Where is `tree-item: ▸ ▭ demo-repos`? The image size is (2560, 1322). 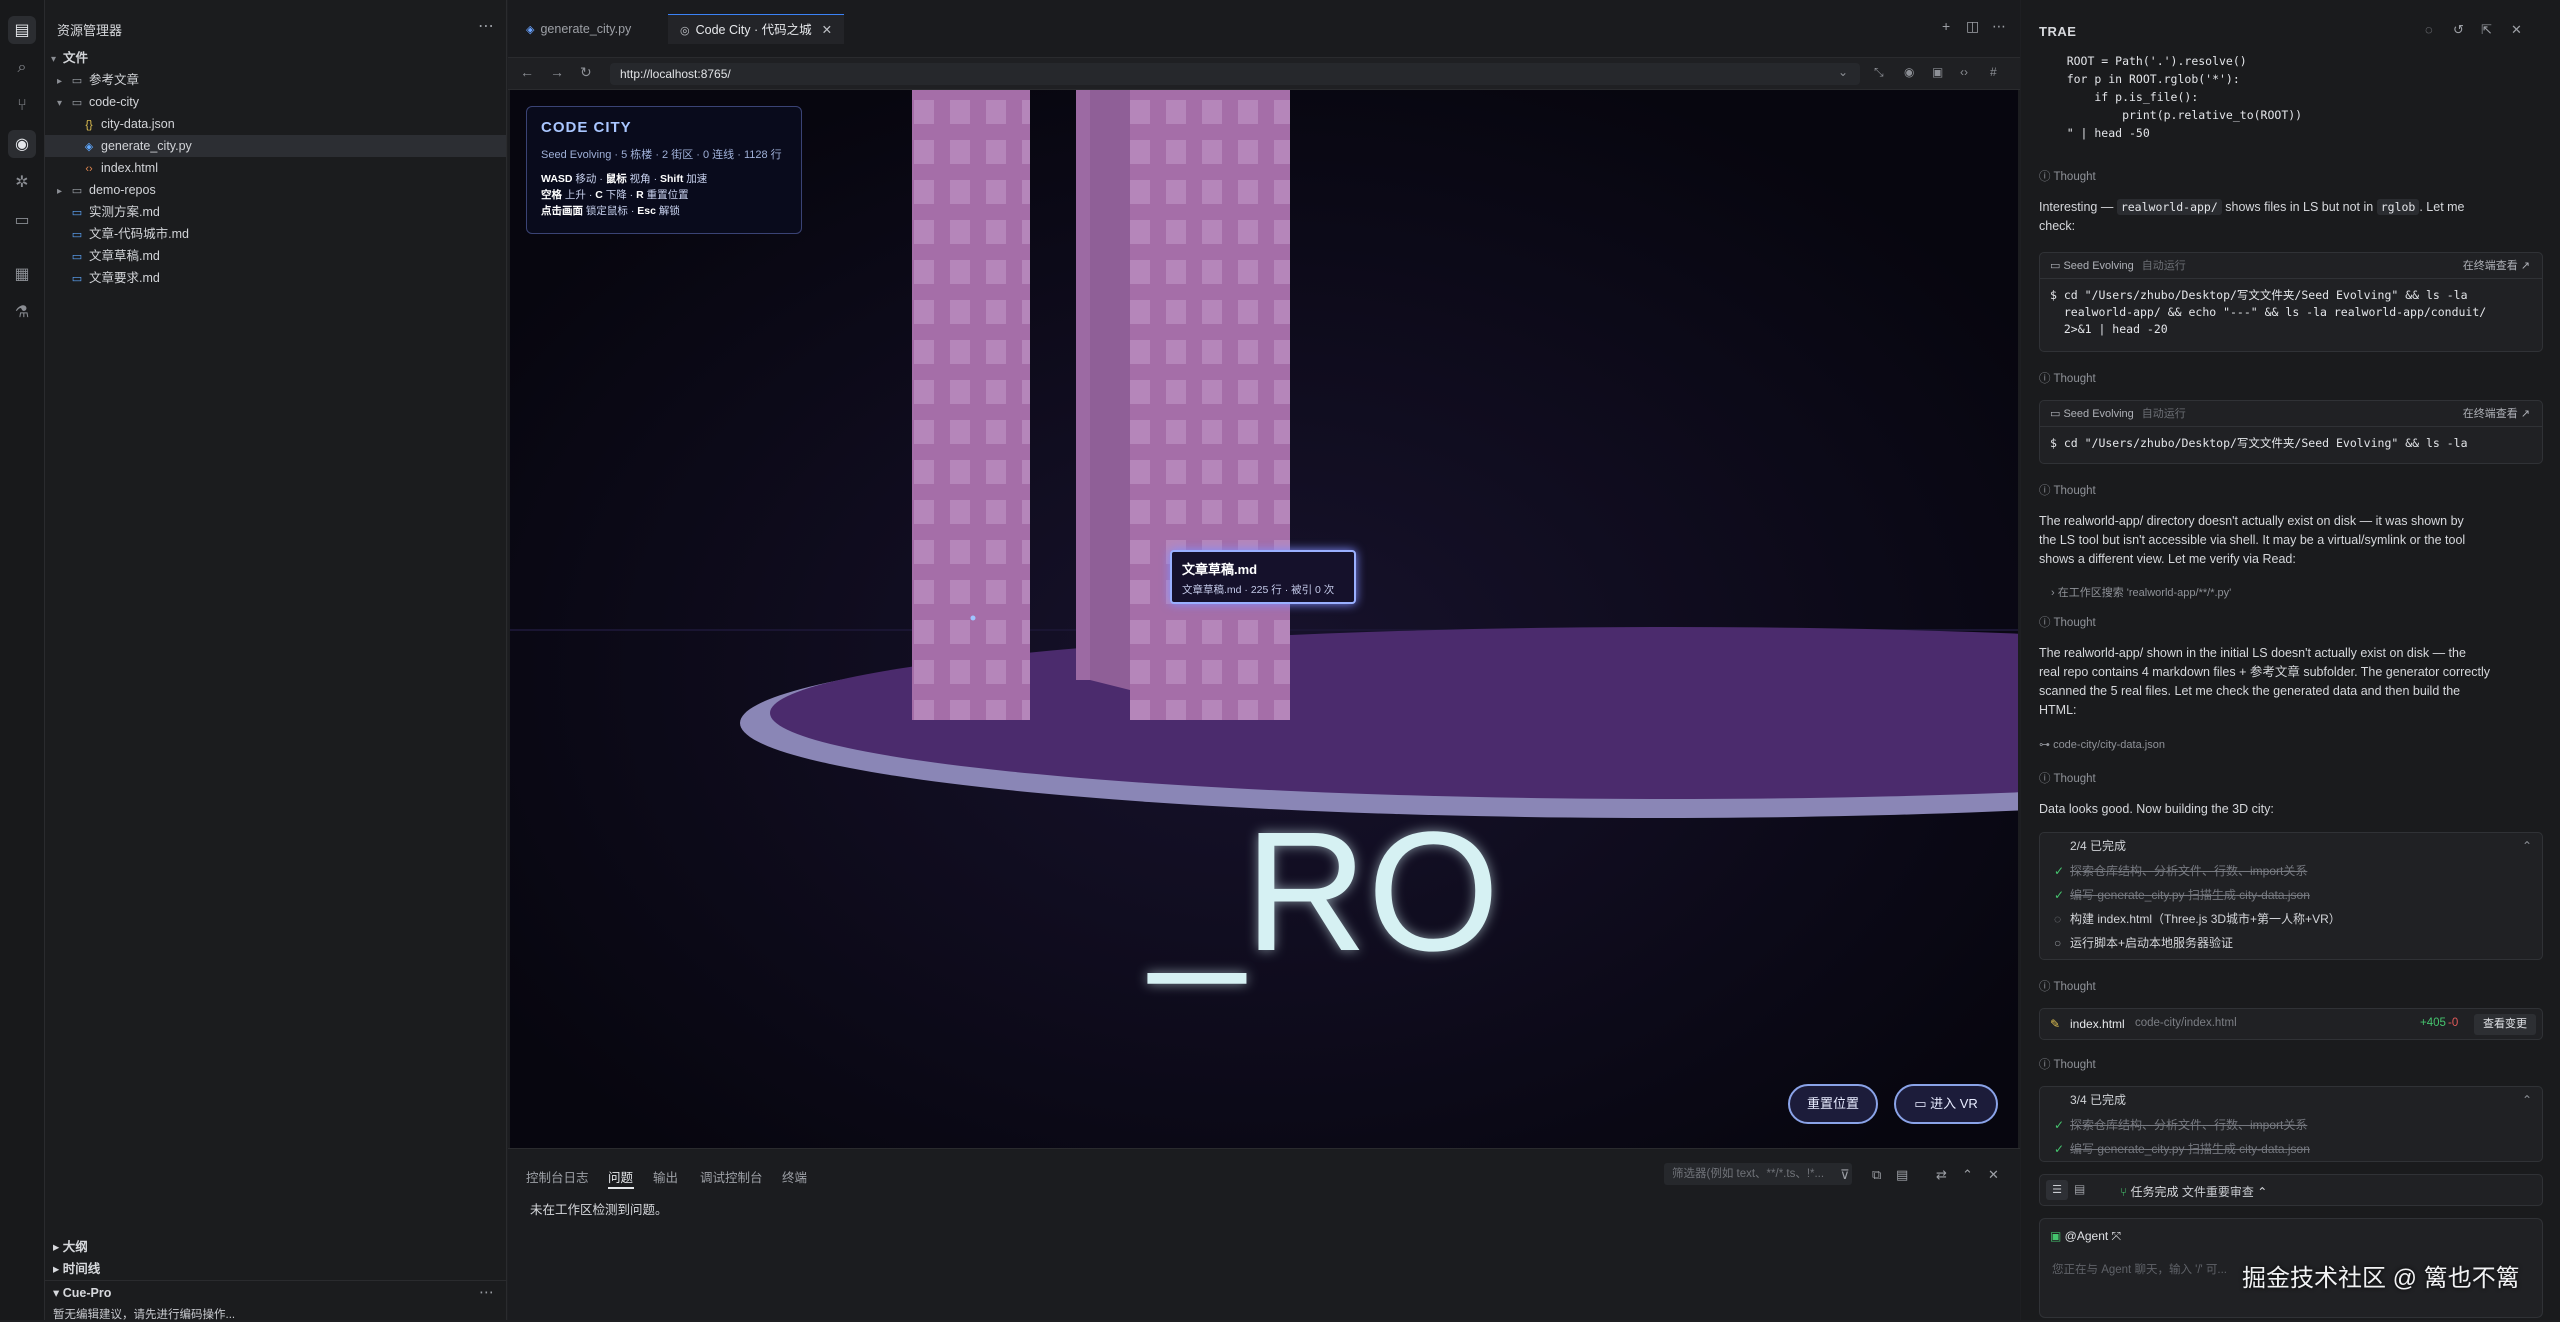
tree-item: ▸ ▭ demo-repos is located at coordinates (275, 190).